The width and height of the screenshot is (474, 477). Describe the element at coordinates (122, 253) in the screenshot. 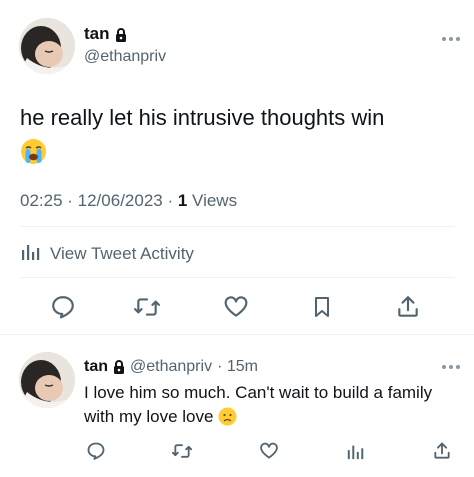

I see `activity-label: View Tweet Activity` at that location.